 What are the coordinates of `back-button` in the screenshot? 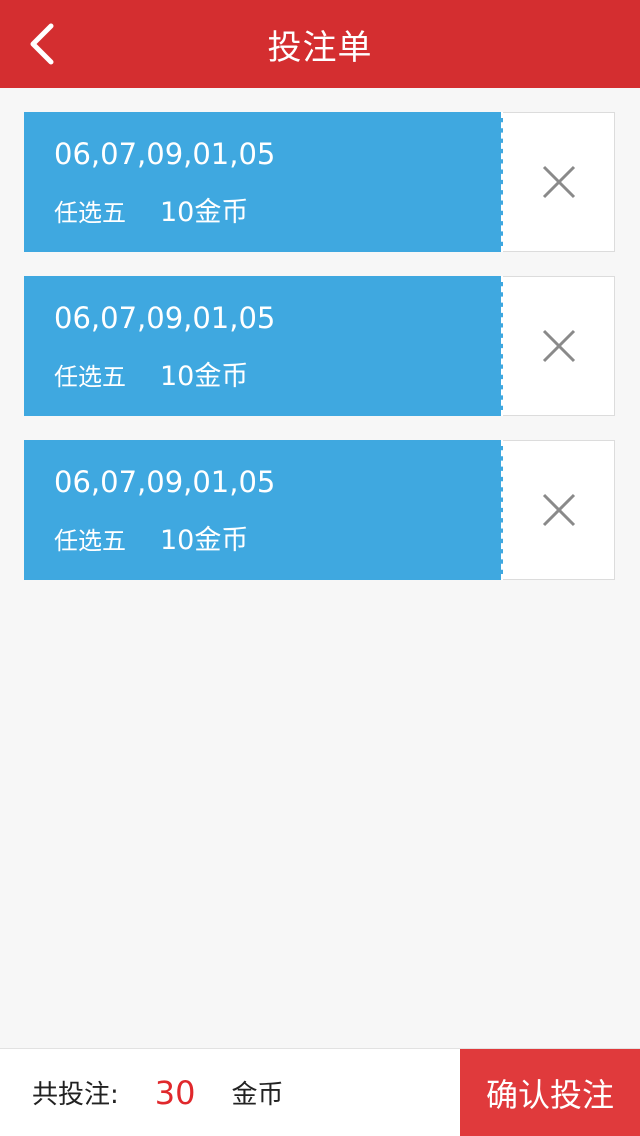 It's located at (42, 44).